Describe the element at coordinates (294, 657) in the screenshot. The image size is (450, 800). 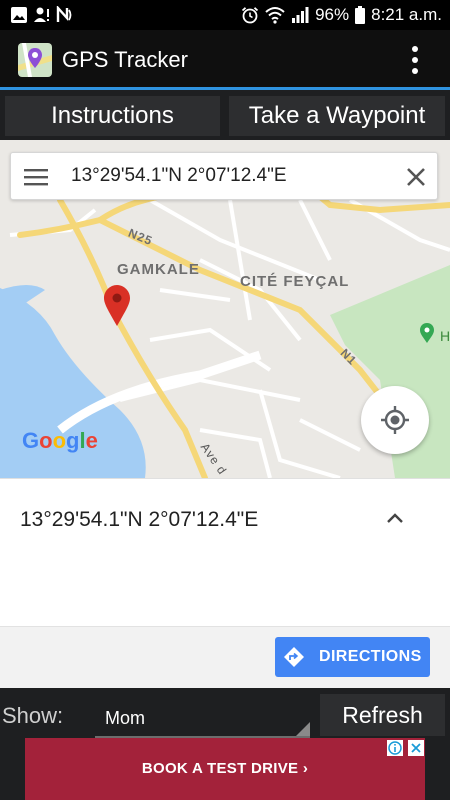
I see `directions-icon` at that location.